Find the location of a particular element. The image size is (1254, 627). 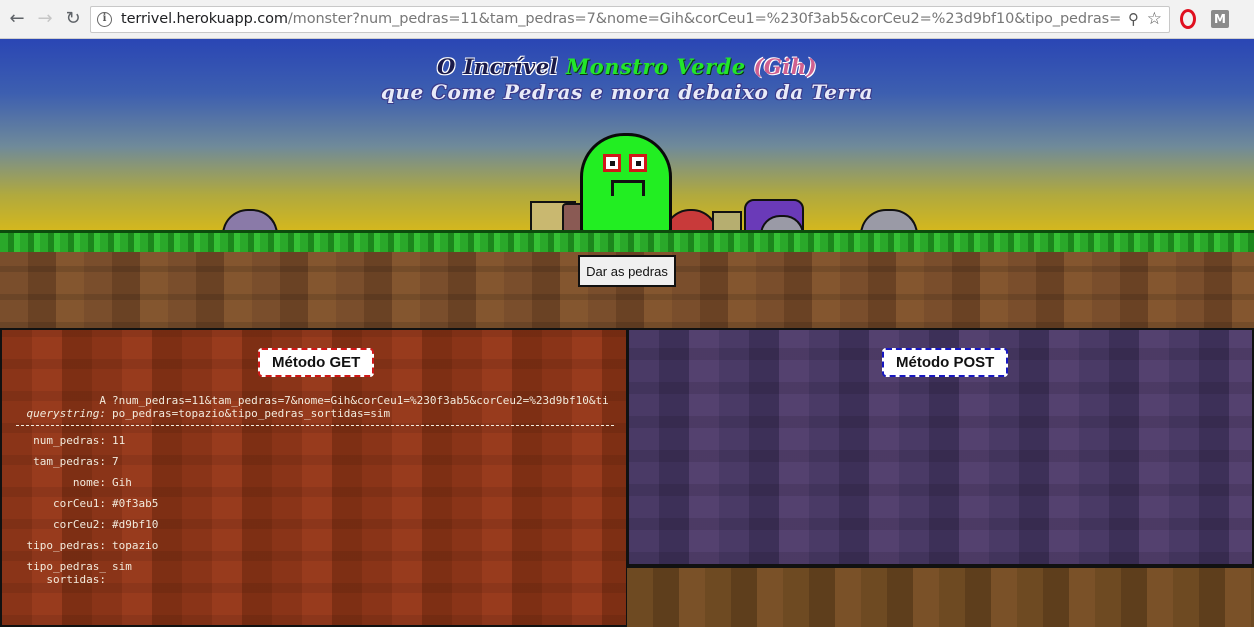

title-part-2: Monstro Verde is located at coordinates (655, 66).